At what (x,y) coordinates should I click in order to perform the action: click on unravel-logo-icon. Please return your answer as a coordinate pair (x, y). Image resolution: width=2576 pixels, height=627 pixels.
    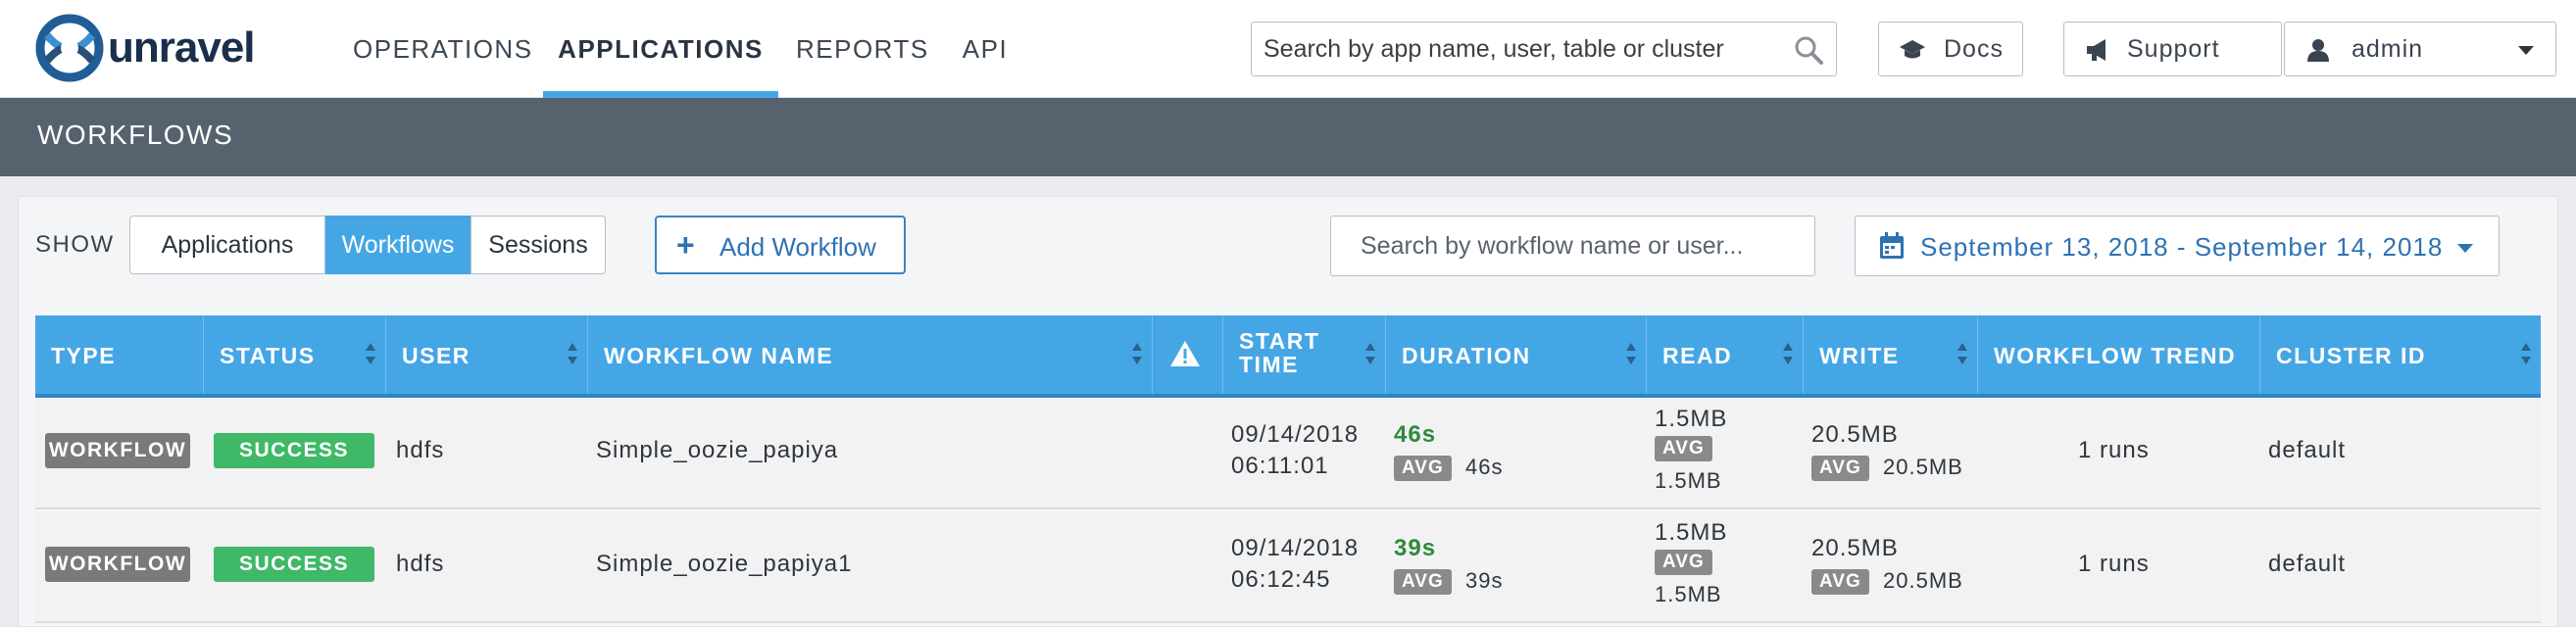
    Looking at the image, I should click on (69, 48).